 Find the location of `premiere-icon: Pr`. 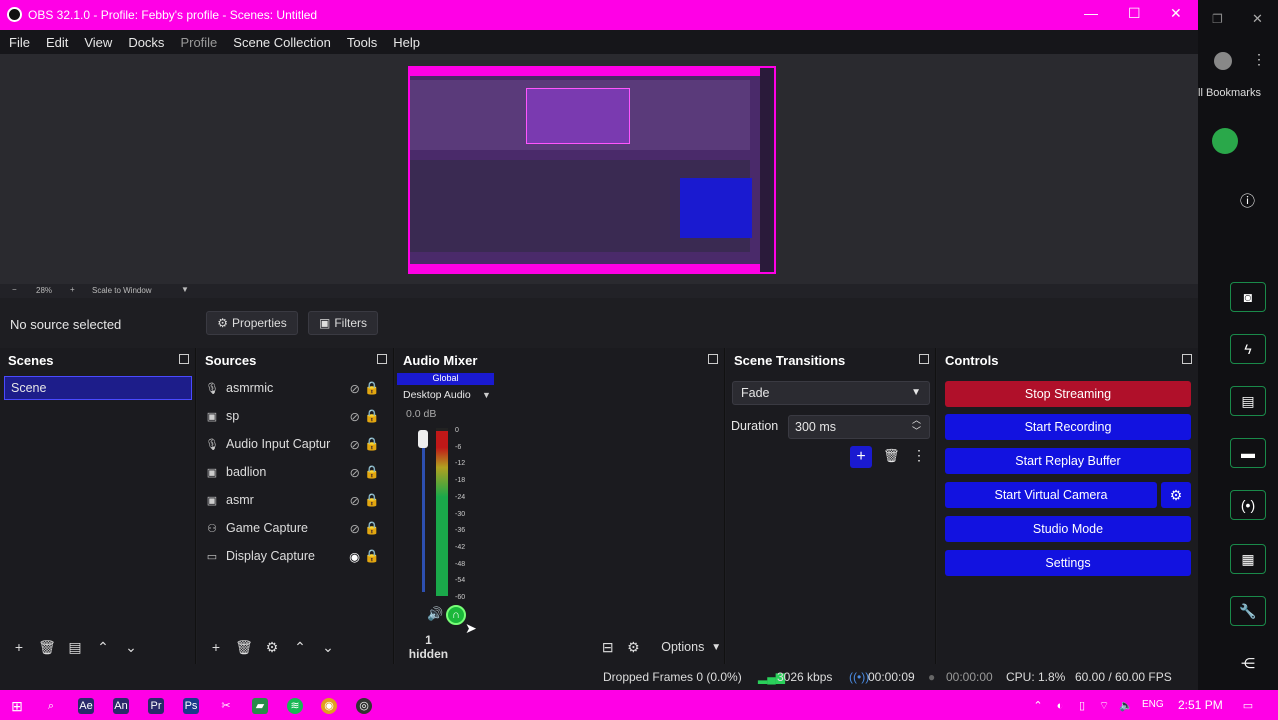

premiere-icon: Pr is located at coordinates (156, 706).